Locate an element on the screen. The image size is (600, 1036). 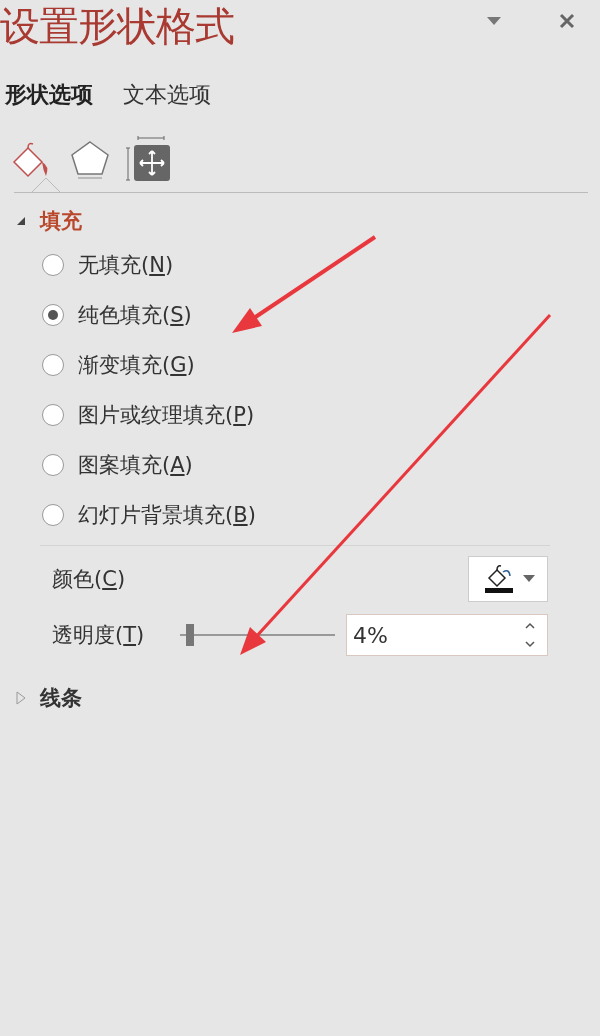
pane-title: 设置形状格式 is located at coordinates (117, 26).